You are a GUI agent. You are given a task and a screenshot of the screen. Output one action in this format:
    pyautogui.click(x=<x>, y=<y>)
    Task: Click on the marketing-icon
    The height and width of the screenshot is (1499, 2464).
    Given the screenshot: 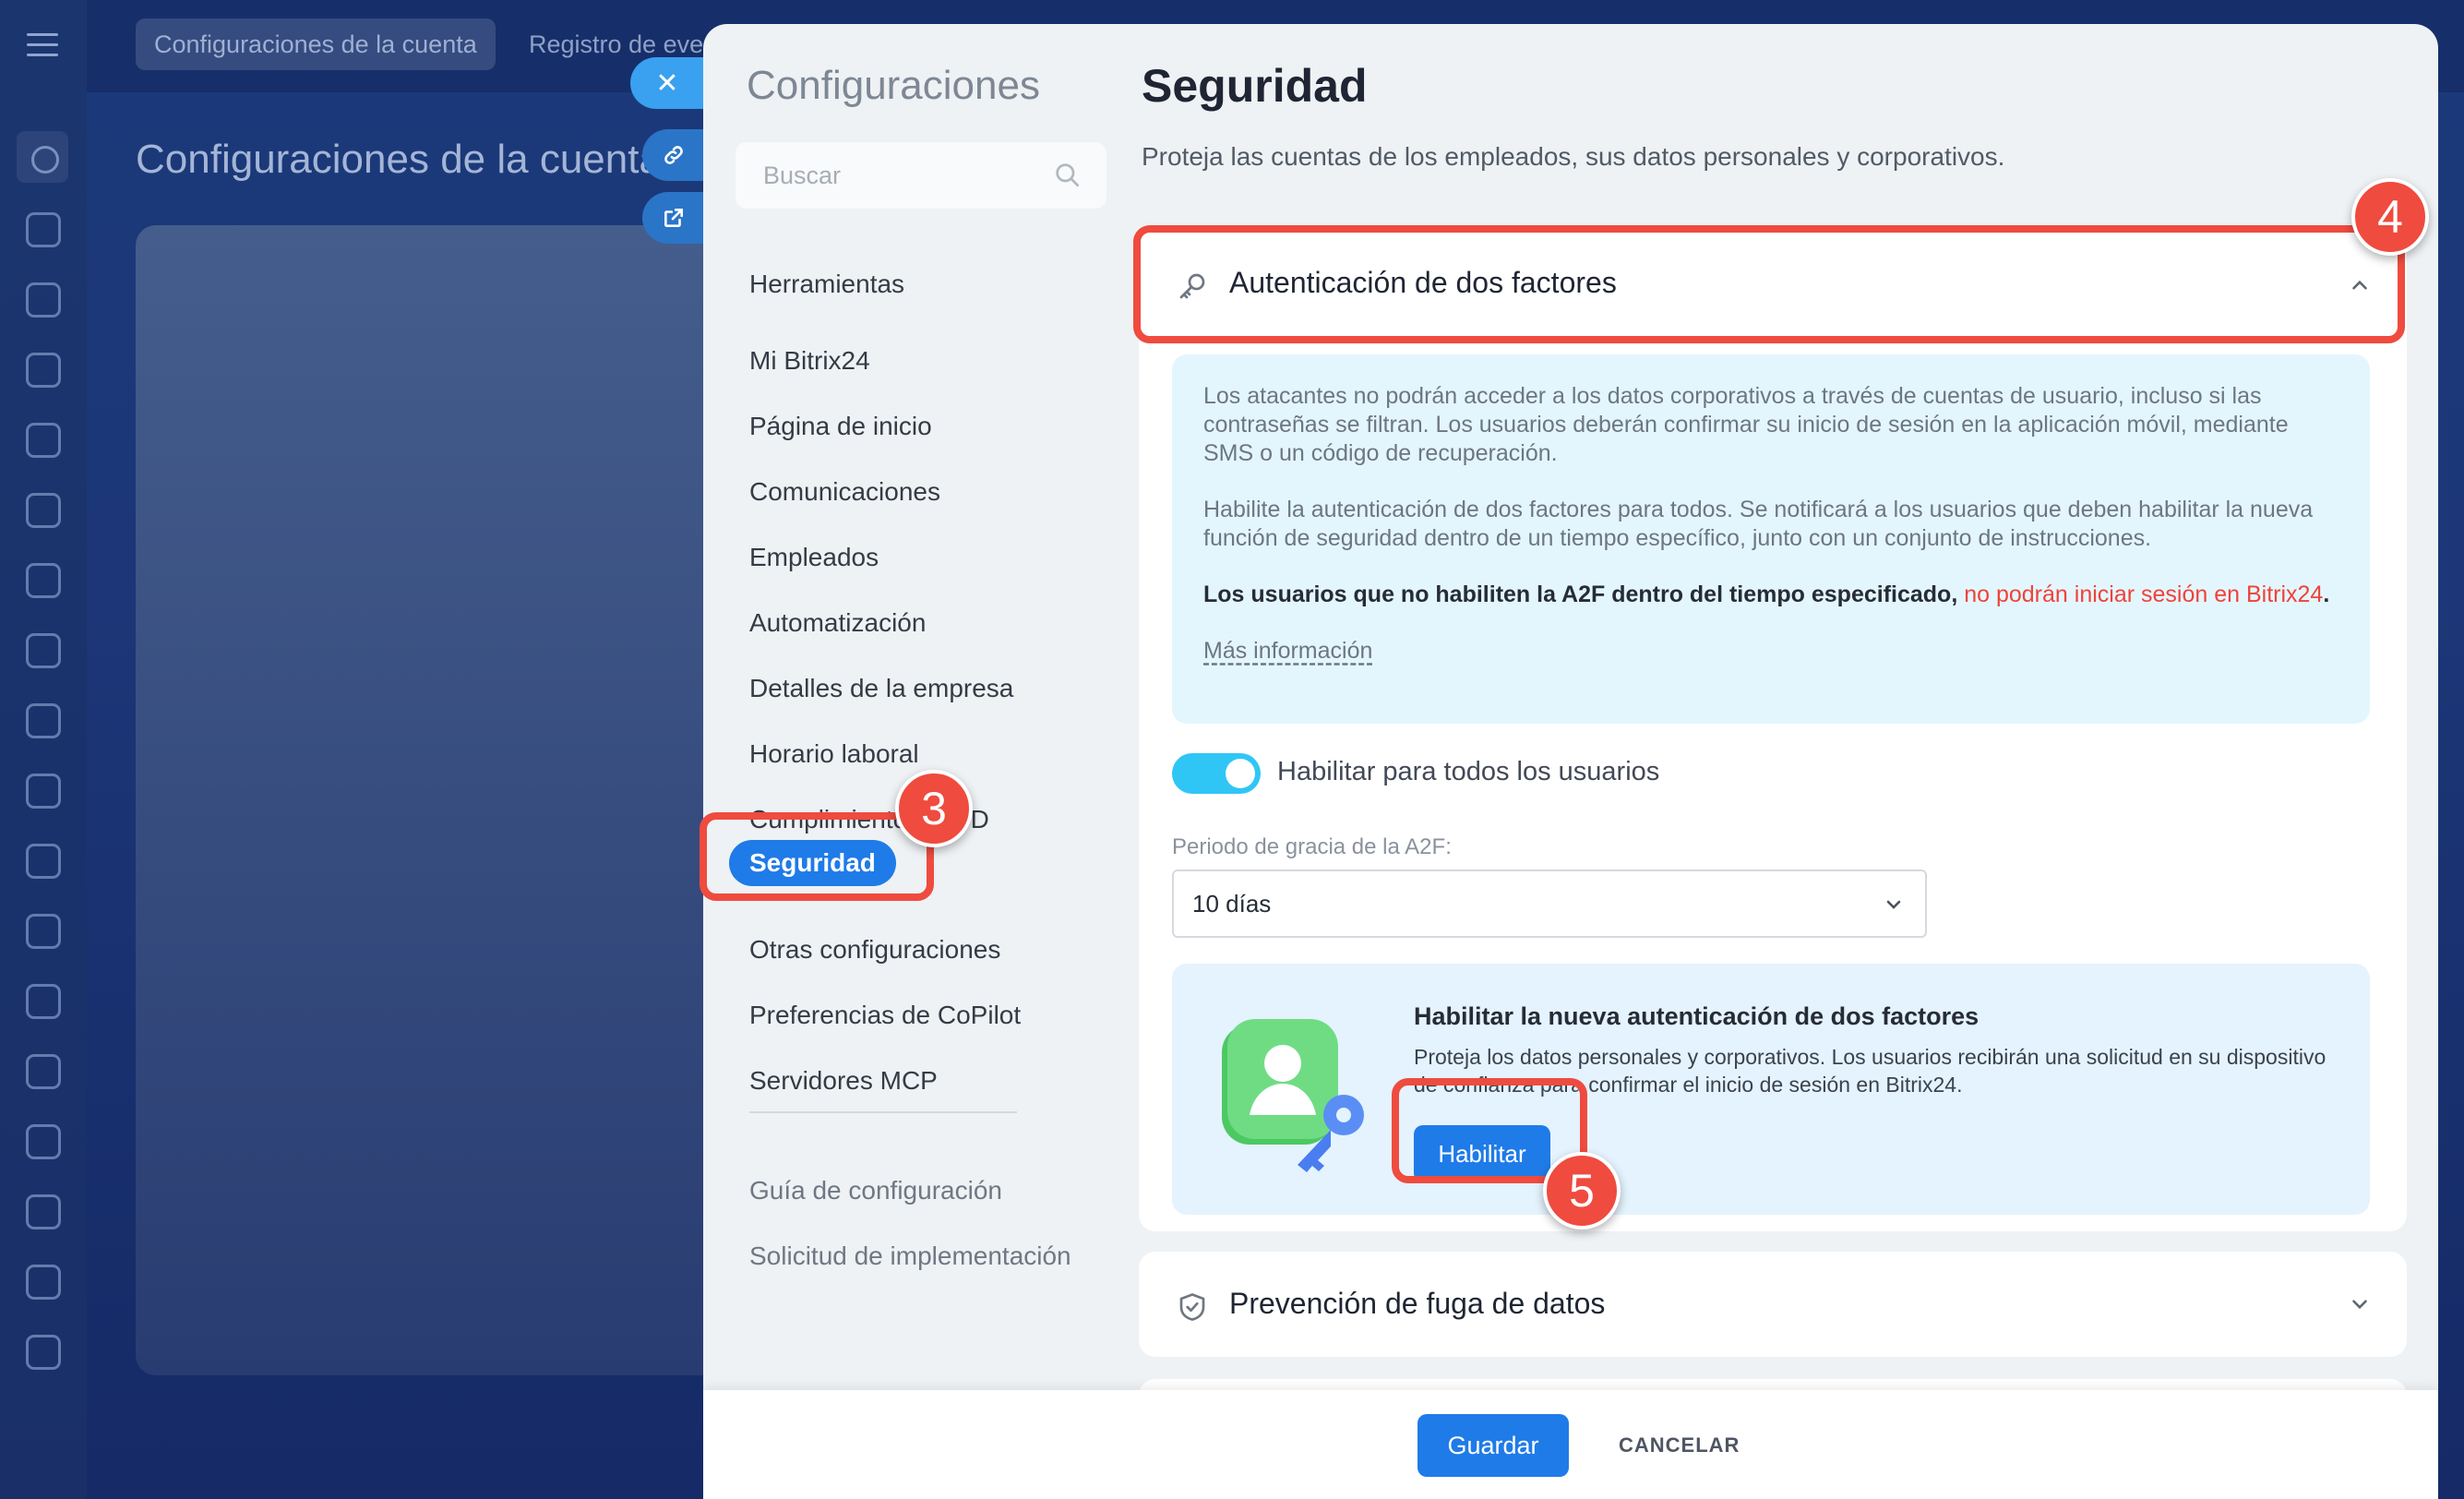 What is the action you would take?
    pyautogui.click(x=43, y=1001)
    